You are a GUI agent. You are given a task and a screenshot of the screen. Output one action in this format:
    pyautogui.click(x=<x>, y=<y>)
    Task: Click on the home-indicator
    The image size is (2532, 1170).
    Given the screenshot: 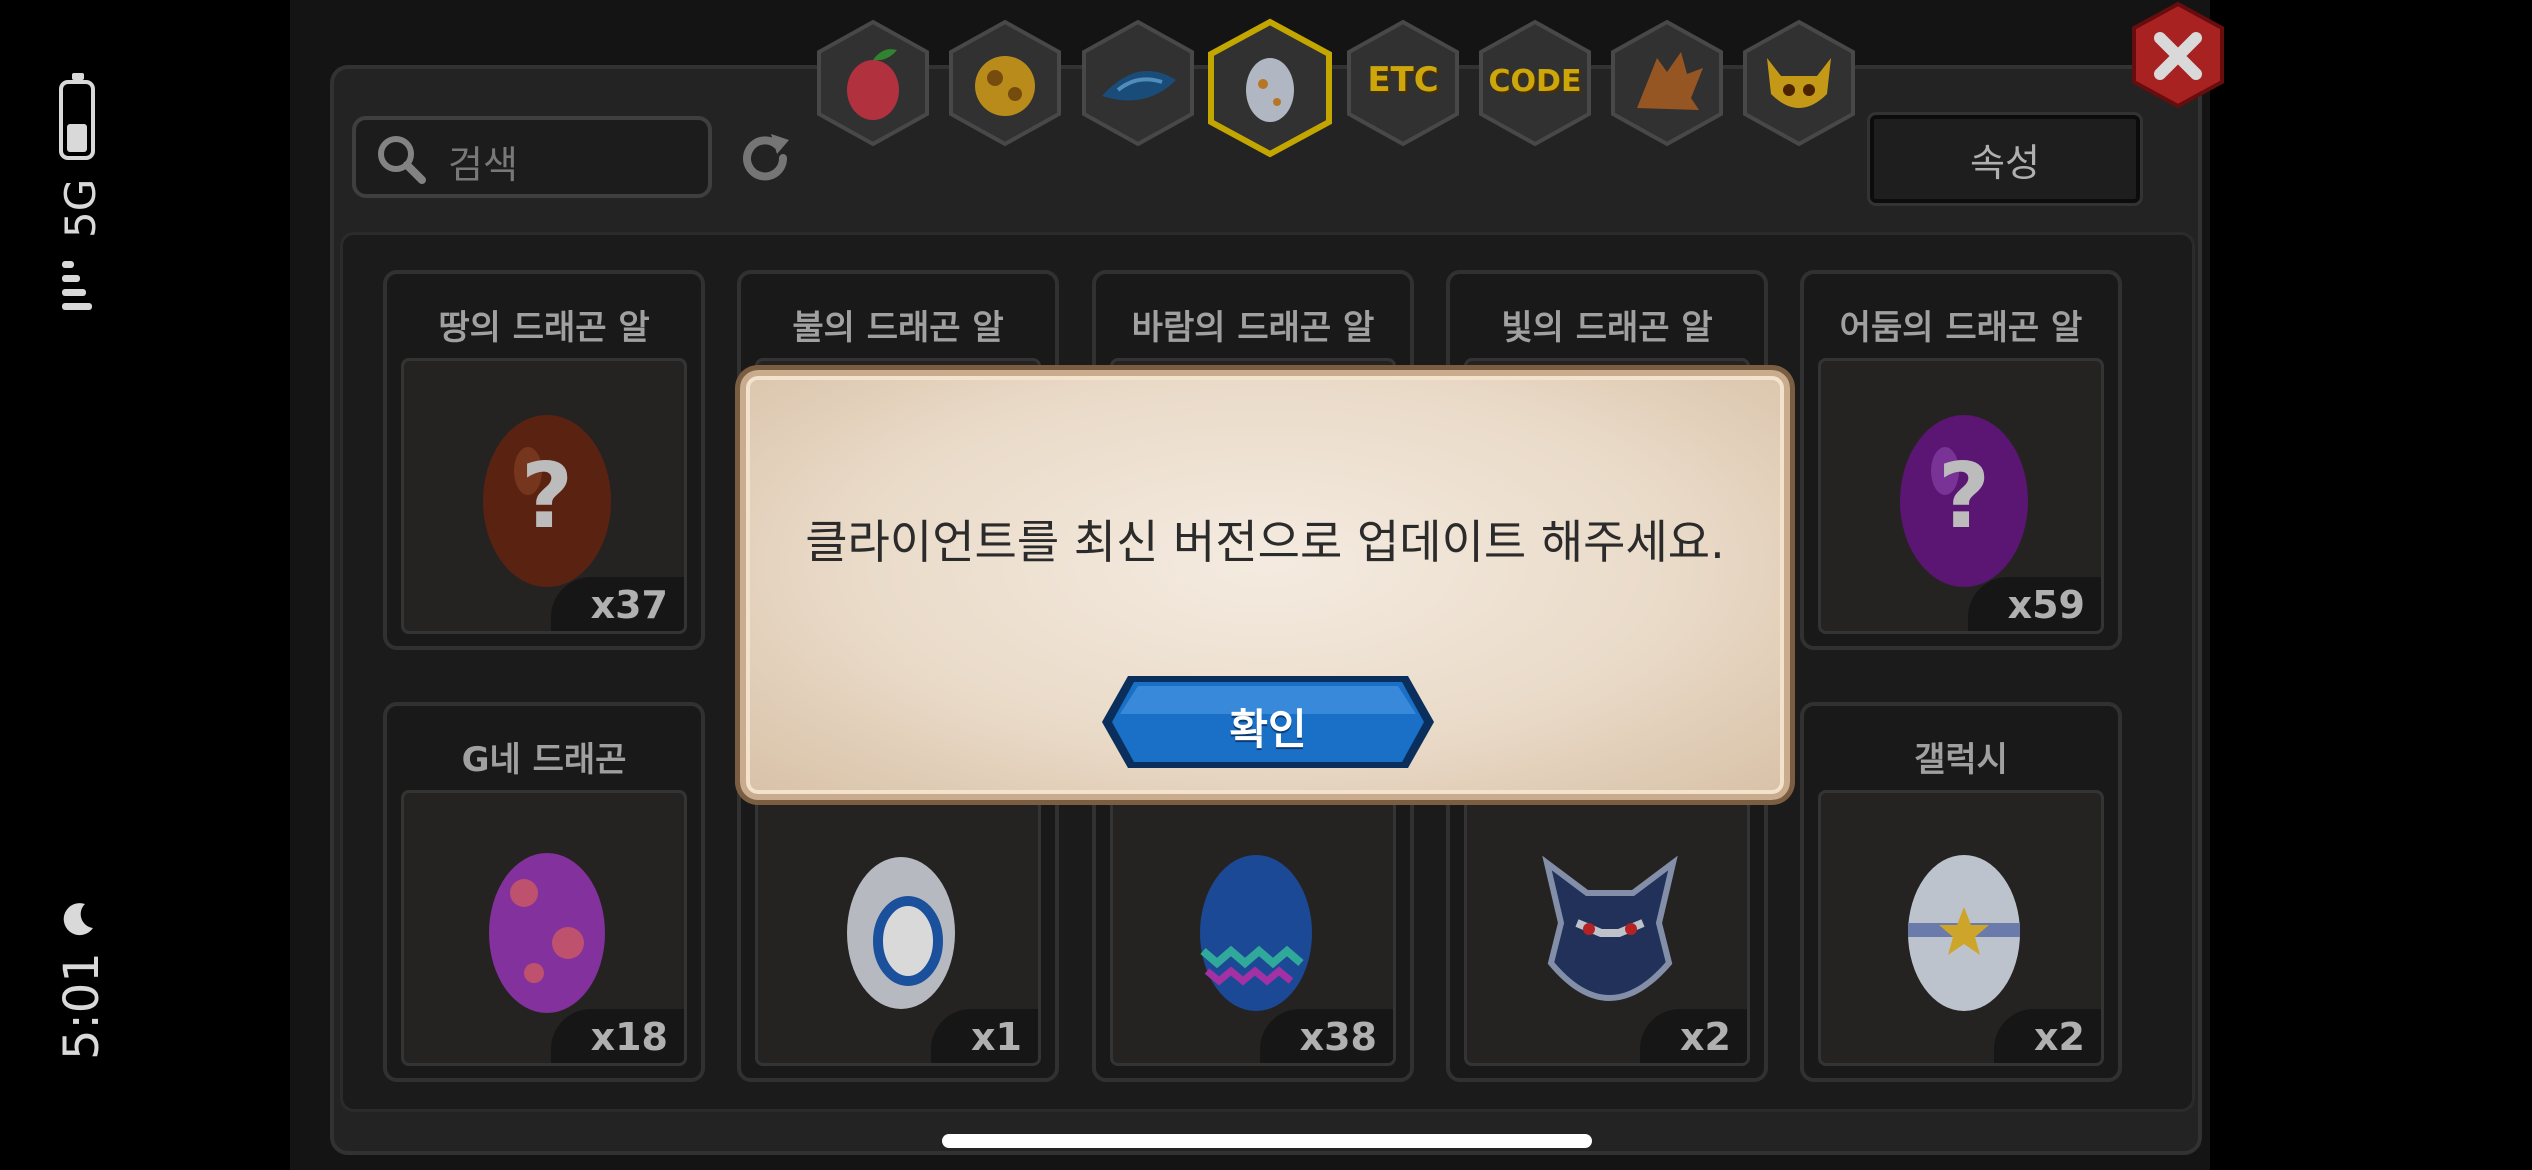 What is the action you would take?
    pyautogui.click(x=1267, y=1141)
    